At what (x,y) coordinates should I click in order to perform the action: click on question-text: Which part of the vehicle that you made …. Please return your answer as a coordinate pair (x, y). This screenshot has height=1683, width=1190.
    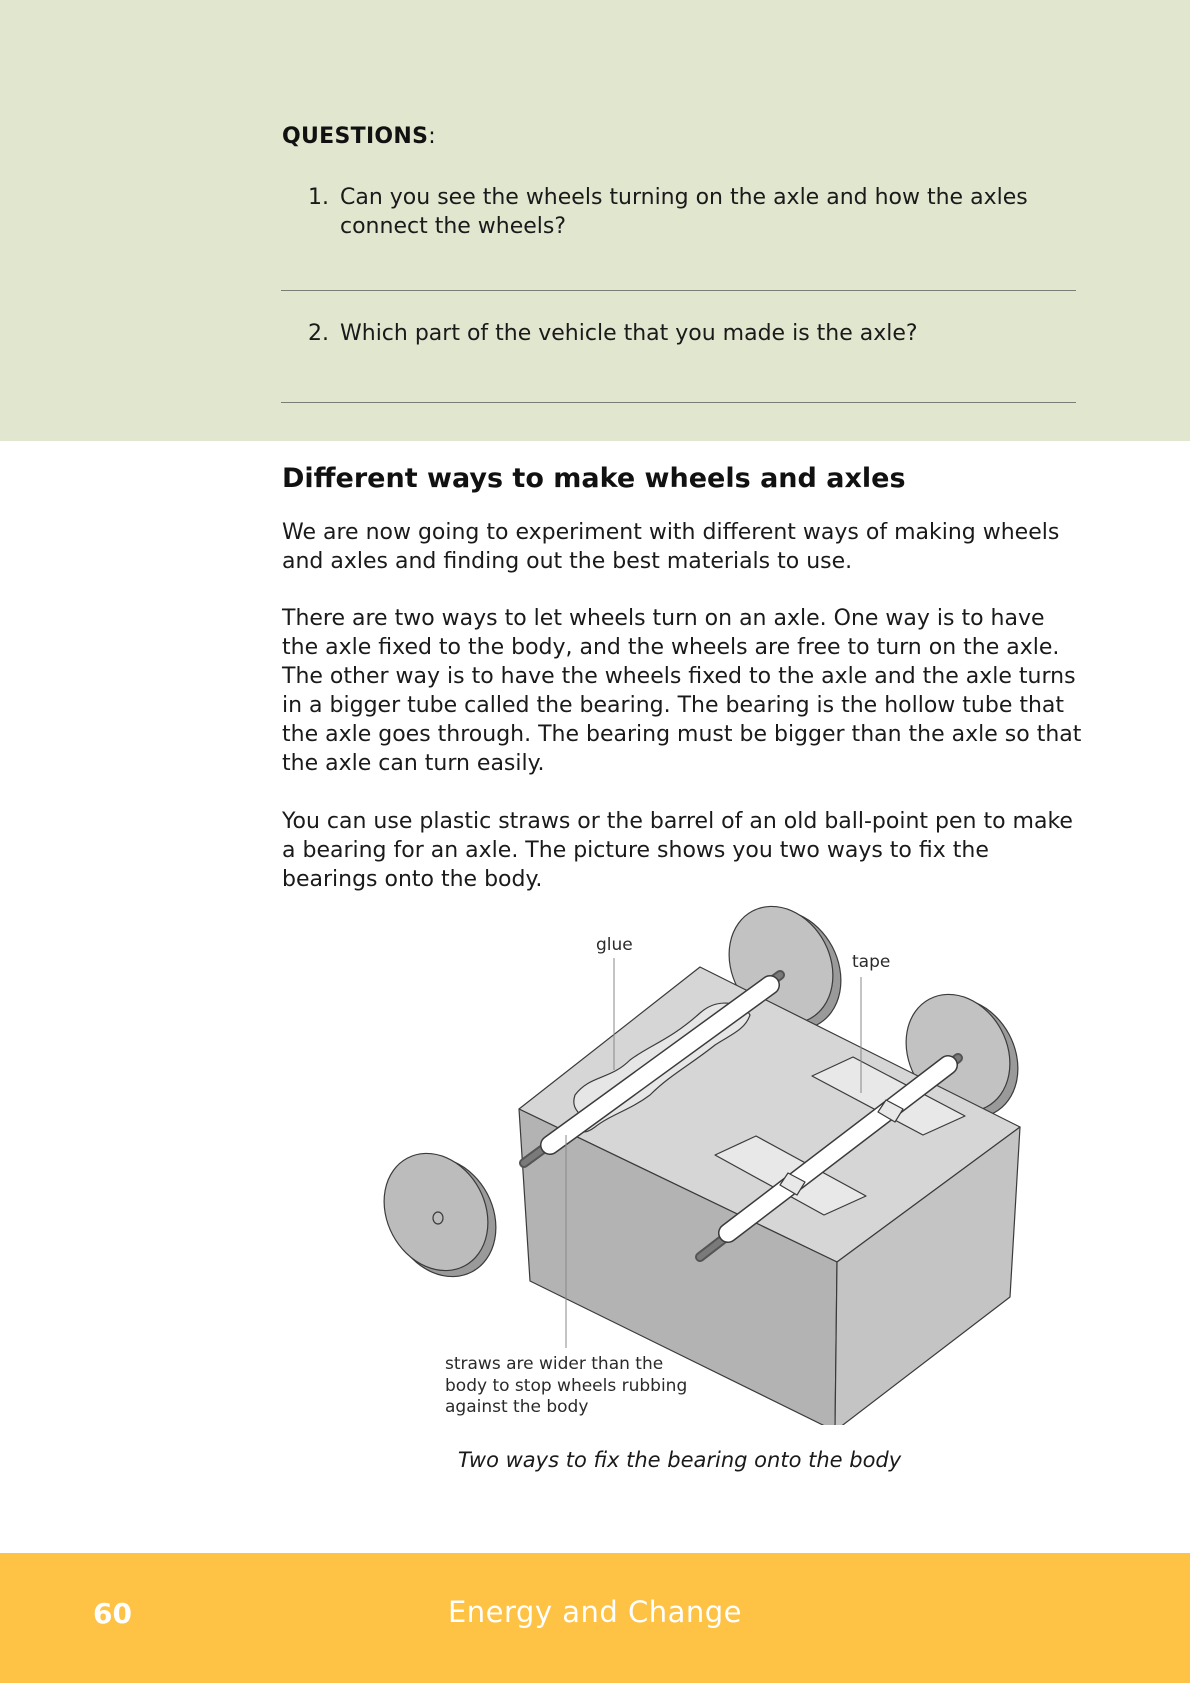
    Looking at the image, I should click on (629, 333).